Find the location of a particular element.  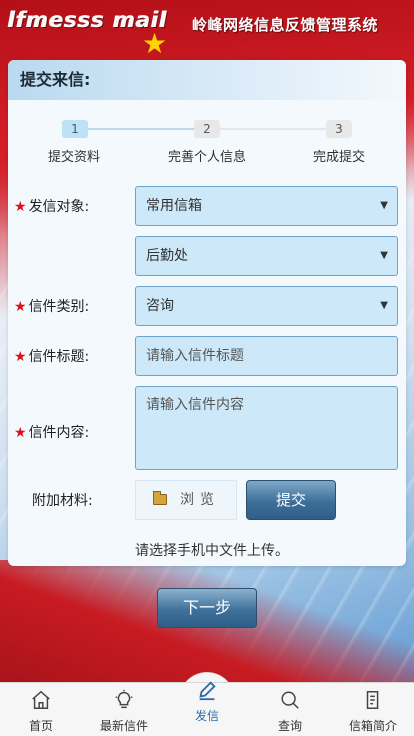

content-label-text: 信件内容: is located at coordinates (59, 433).